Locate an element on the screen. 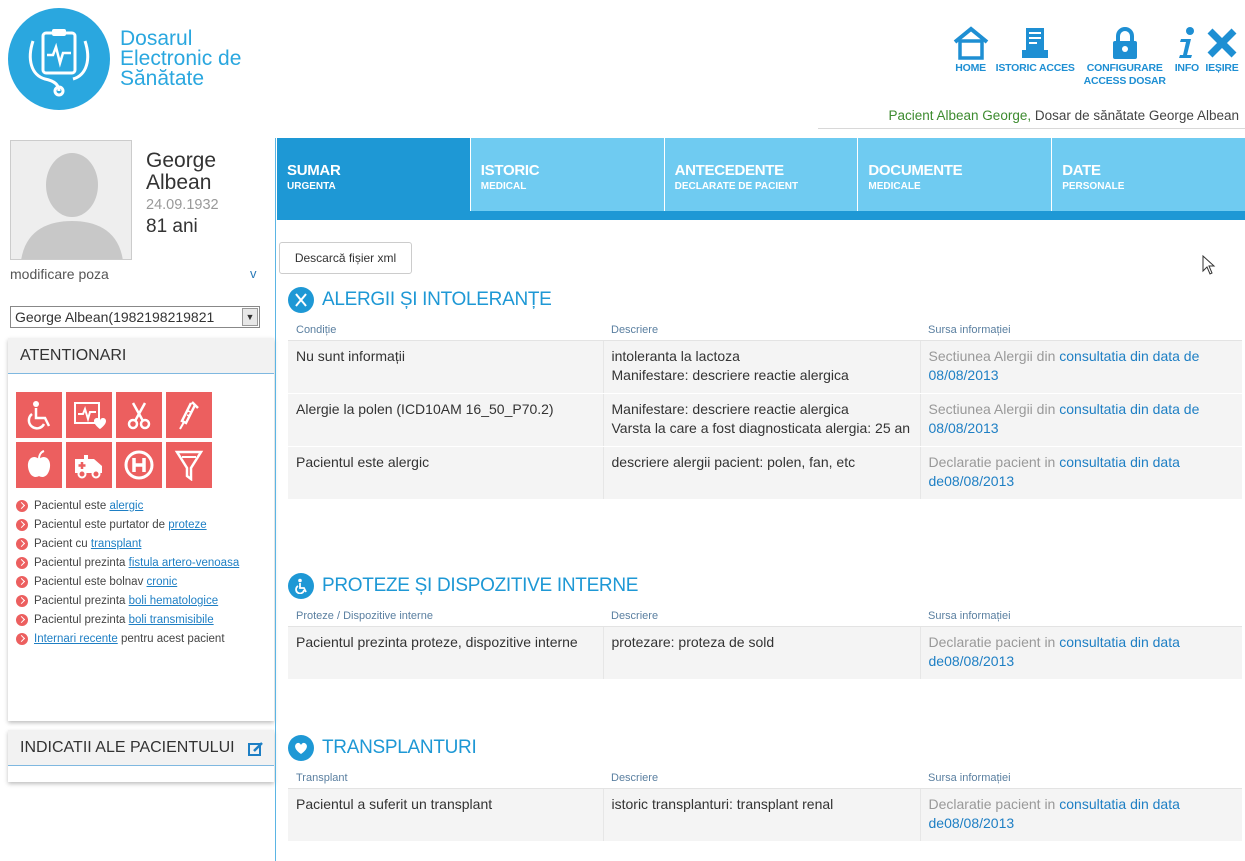  tab-antecedente: ANTECEDENTE DECLARATE DE PACIENT is located at coordinates (762, 174).